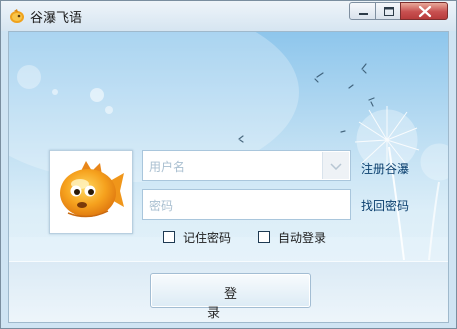 This screenshot has width=457, height=329. What do you see at coordinates (302, 237) in the screenshot?
I see `auto-login-label: 自动登录` at bounding box center [302, 237].